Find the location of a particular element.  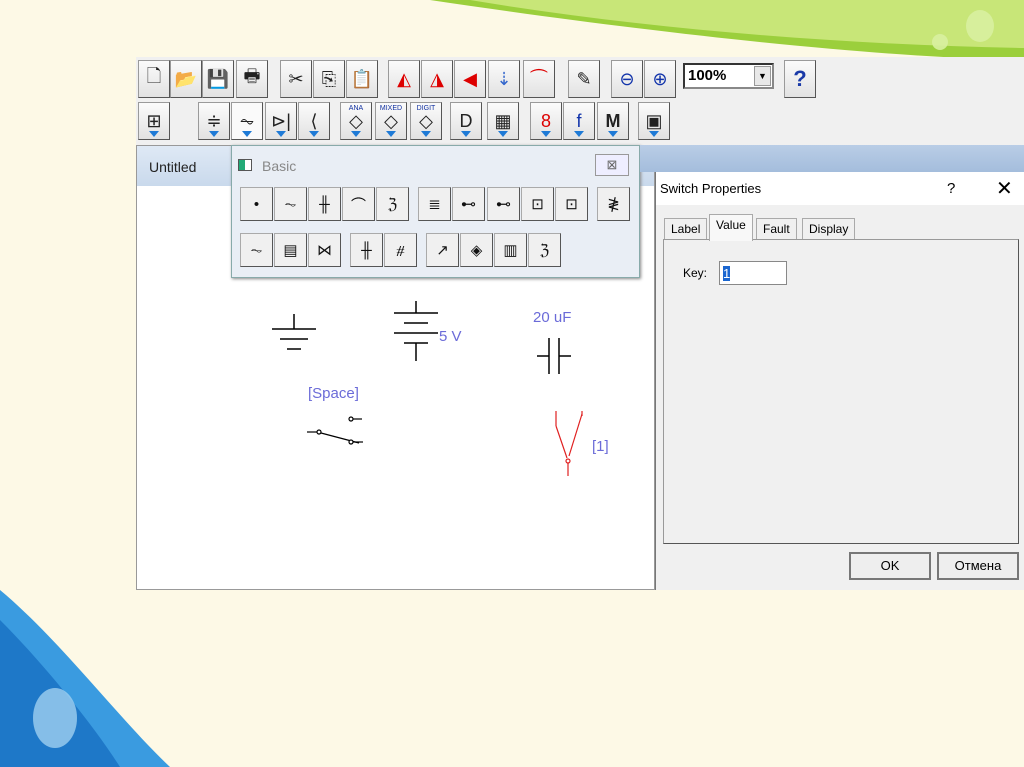

help-button: ? is located at coordinates (800, 79).